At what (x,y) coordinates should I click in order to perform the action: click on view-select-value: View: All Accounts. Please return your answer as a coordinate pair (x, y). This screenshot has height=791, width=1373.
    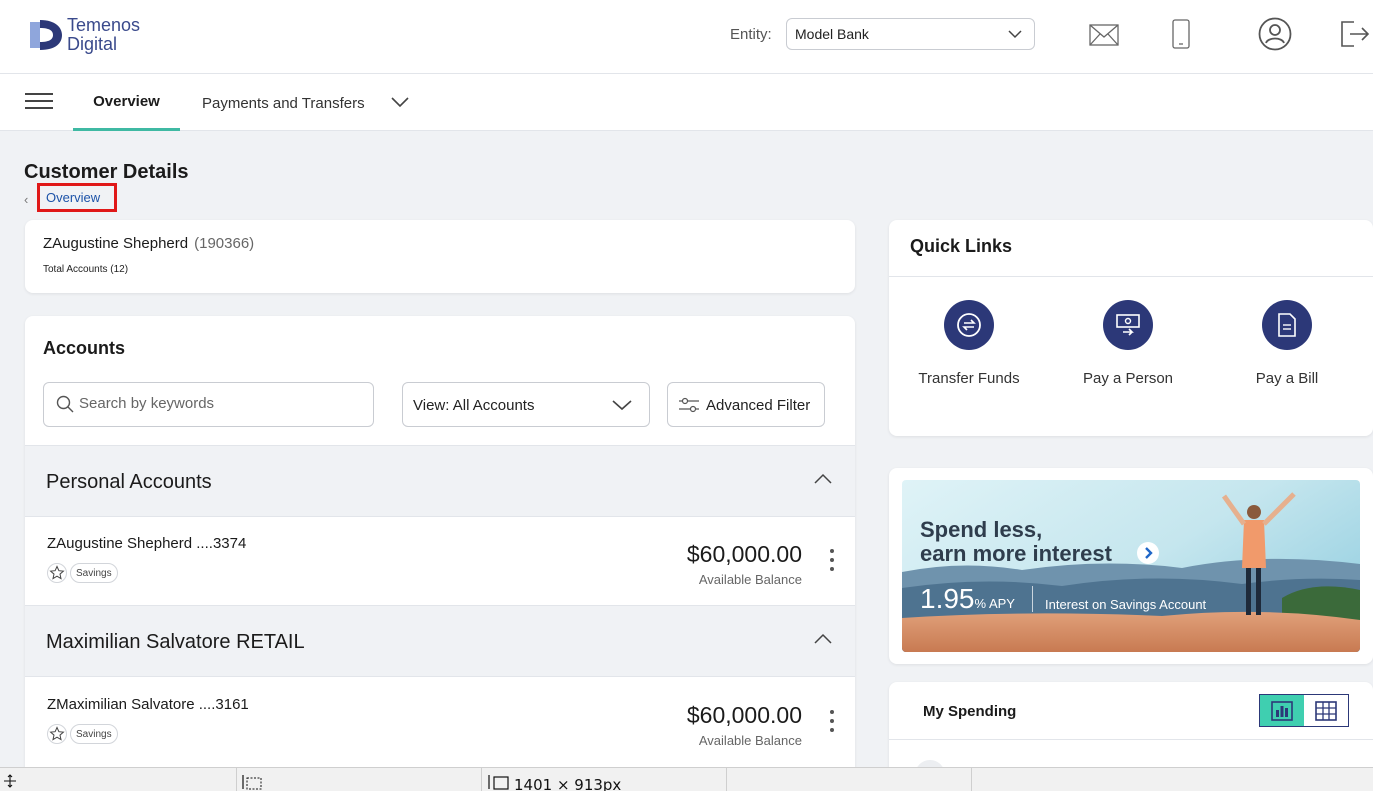
    Looking at the image, I should click on (474, 405).